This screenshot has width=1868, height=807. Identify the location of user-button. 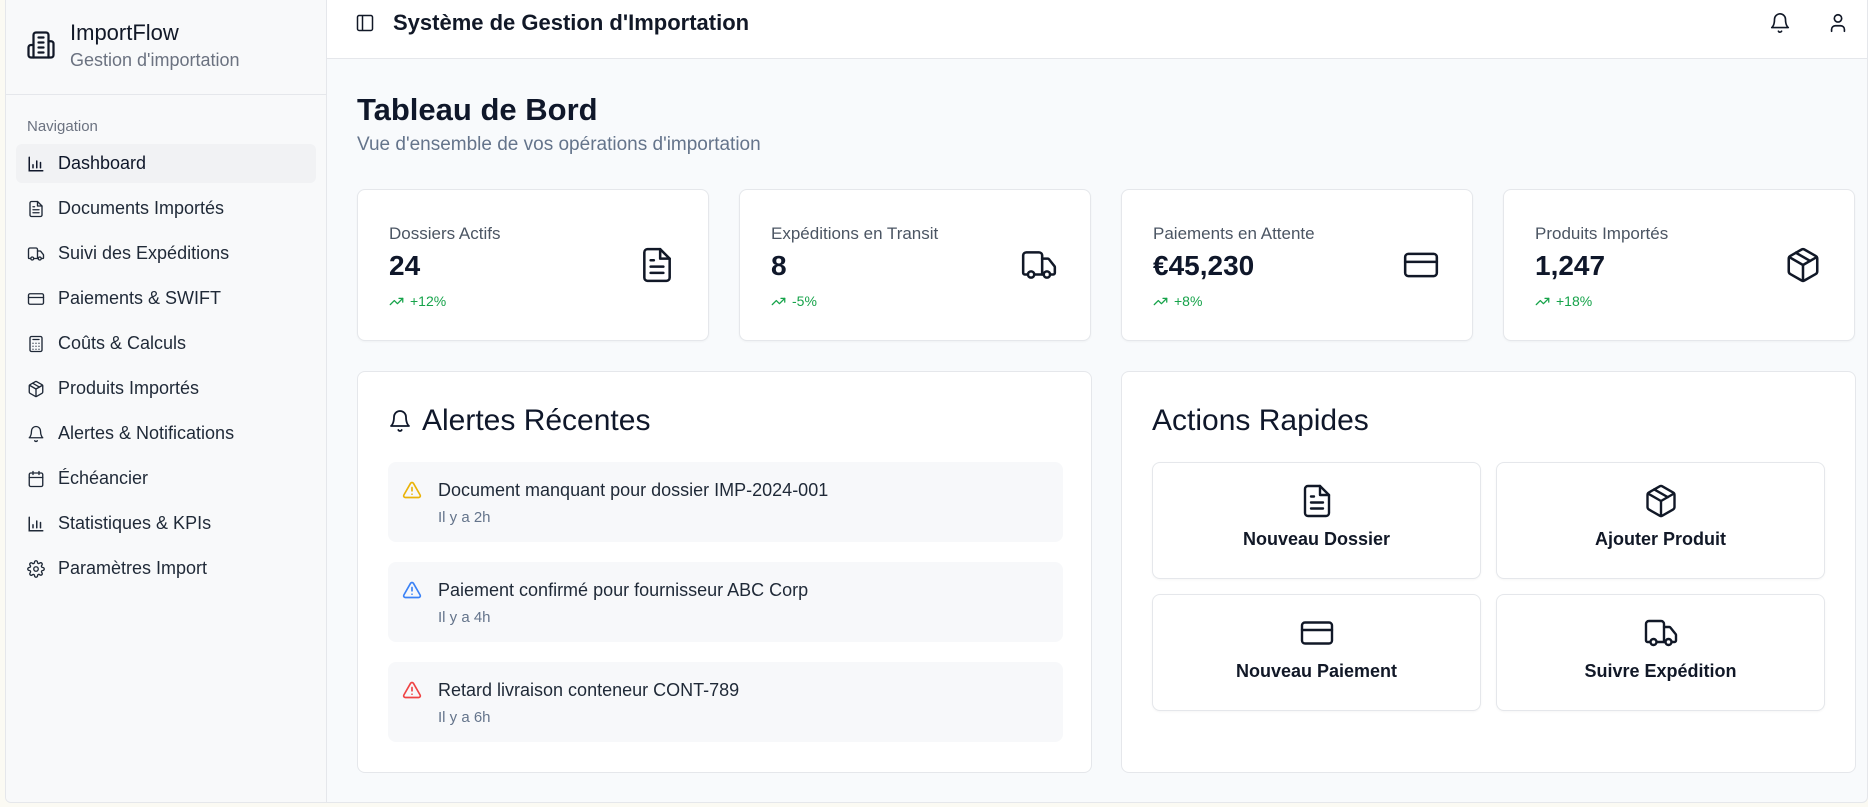
(1838, 23).